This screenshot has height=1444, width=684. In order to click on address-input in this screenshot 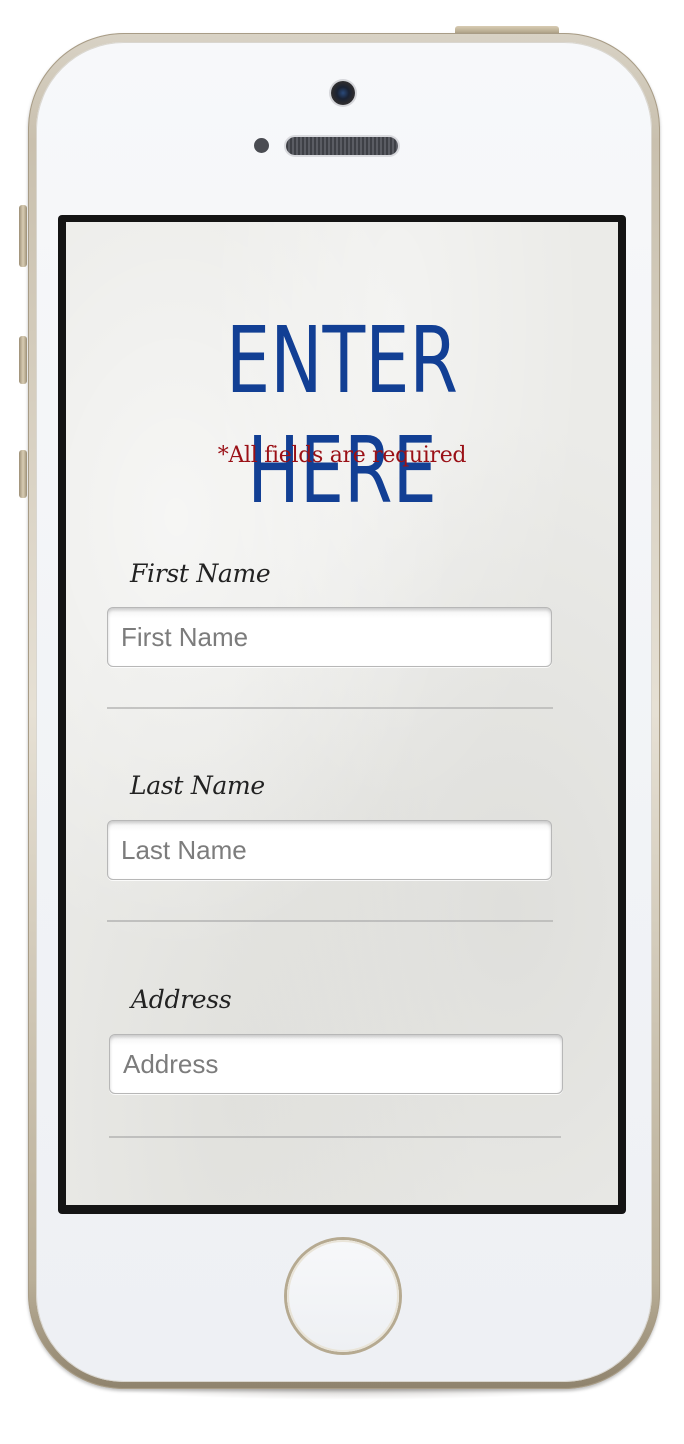, I will do `click(336, 1064)`.